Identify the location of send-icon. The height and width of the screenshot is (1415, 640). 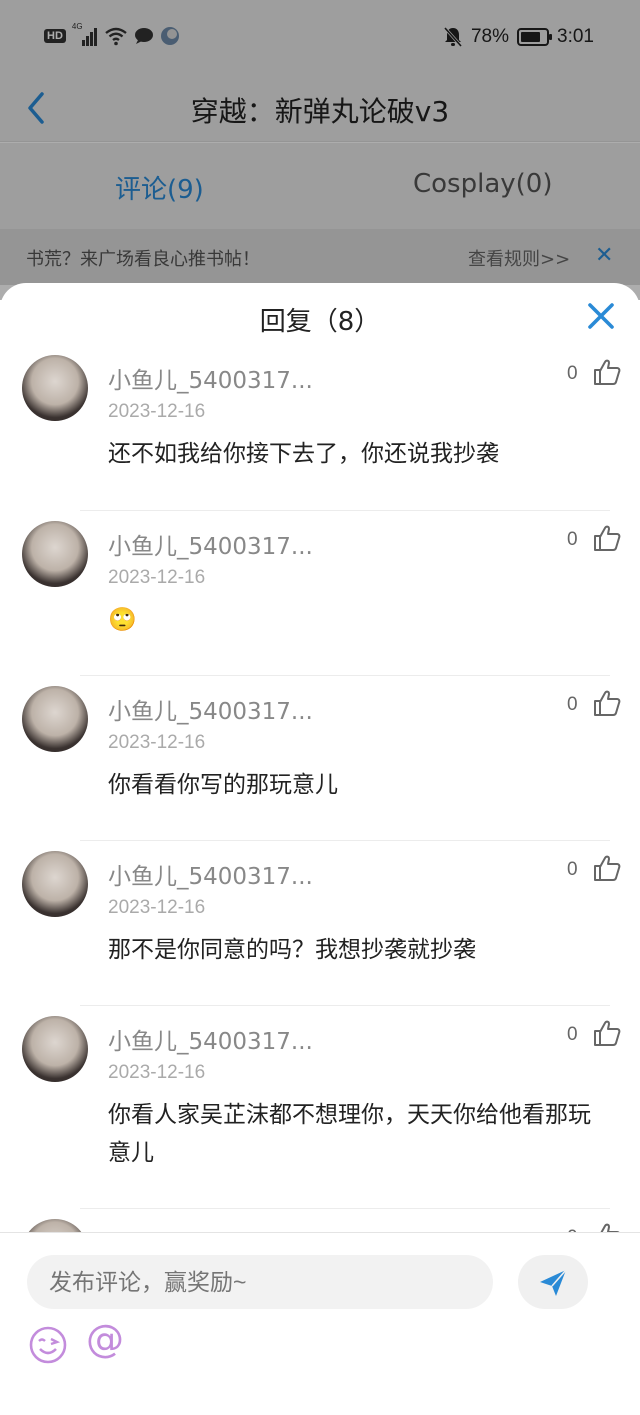
(553, 1282).